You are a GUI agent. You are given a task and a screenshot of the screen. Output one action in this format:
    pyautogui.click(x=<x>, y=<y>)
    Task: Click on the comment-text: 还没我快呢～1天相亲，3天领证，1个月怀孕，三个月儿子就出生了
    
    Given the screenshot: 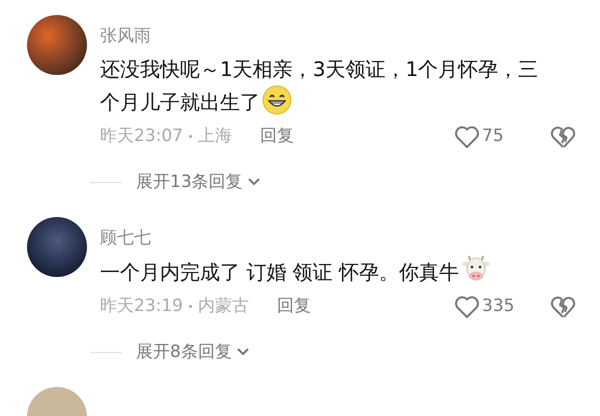 What is the action you would take?
    pyautogui.click(x=320, y=86)
    